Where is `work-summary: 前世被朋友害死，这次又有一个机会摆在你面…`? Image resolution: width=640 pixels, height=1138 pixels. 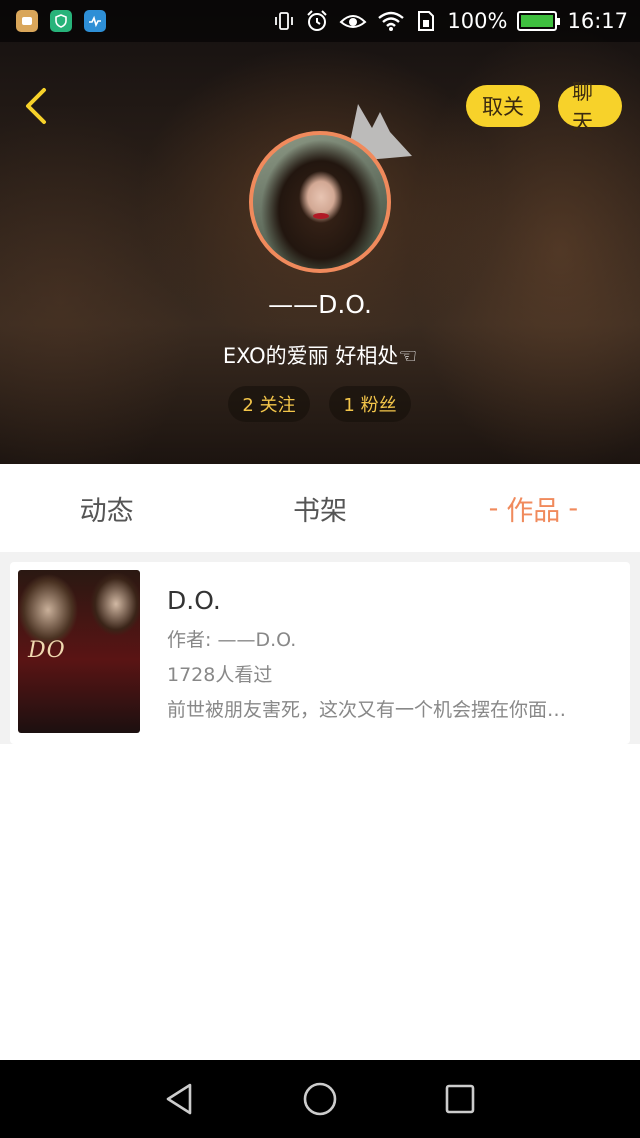 work-summary: 前世被朋友害死，这次又有一个机会摆在你面… is located at coordinates (367, 710).